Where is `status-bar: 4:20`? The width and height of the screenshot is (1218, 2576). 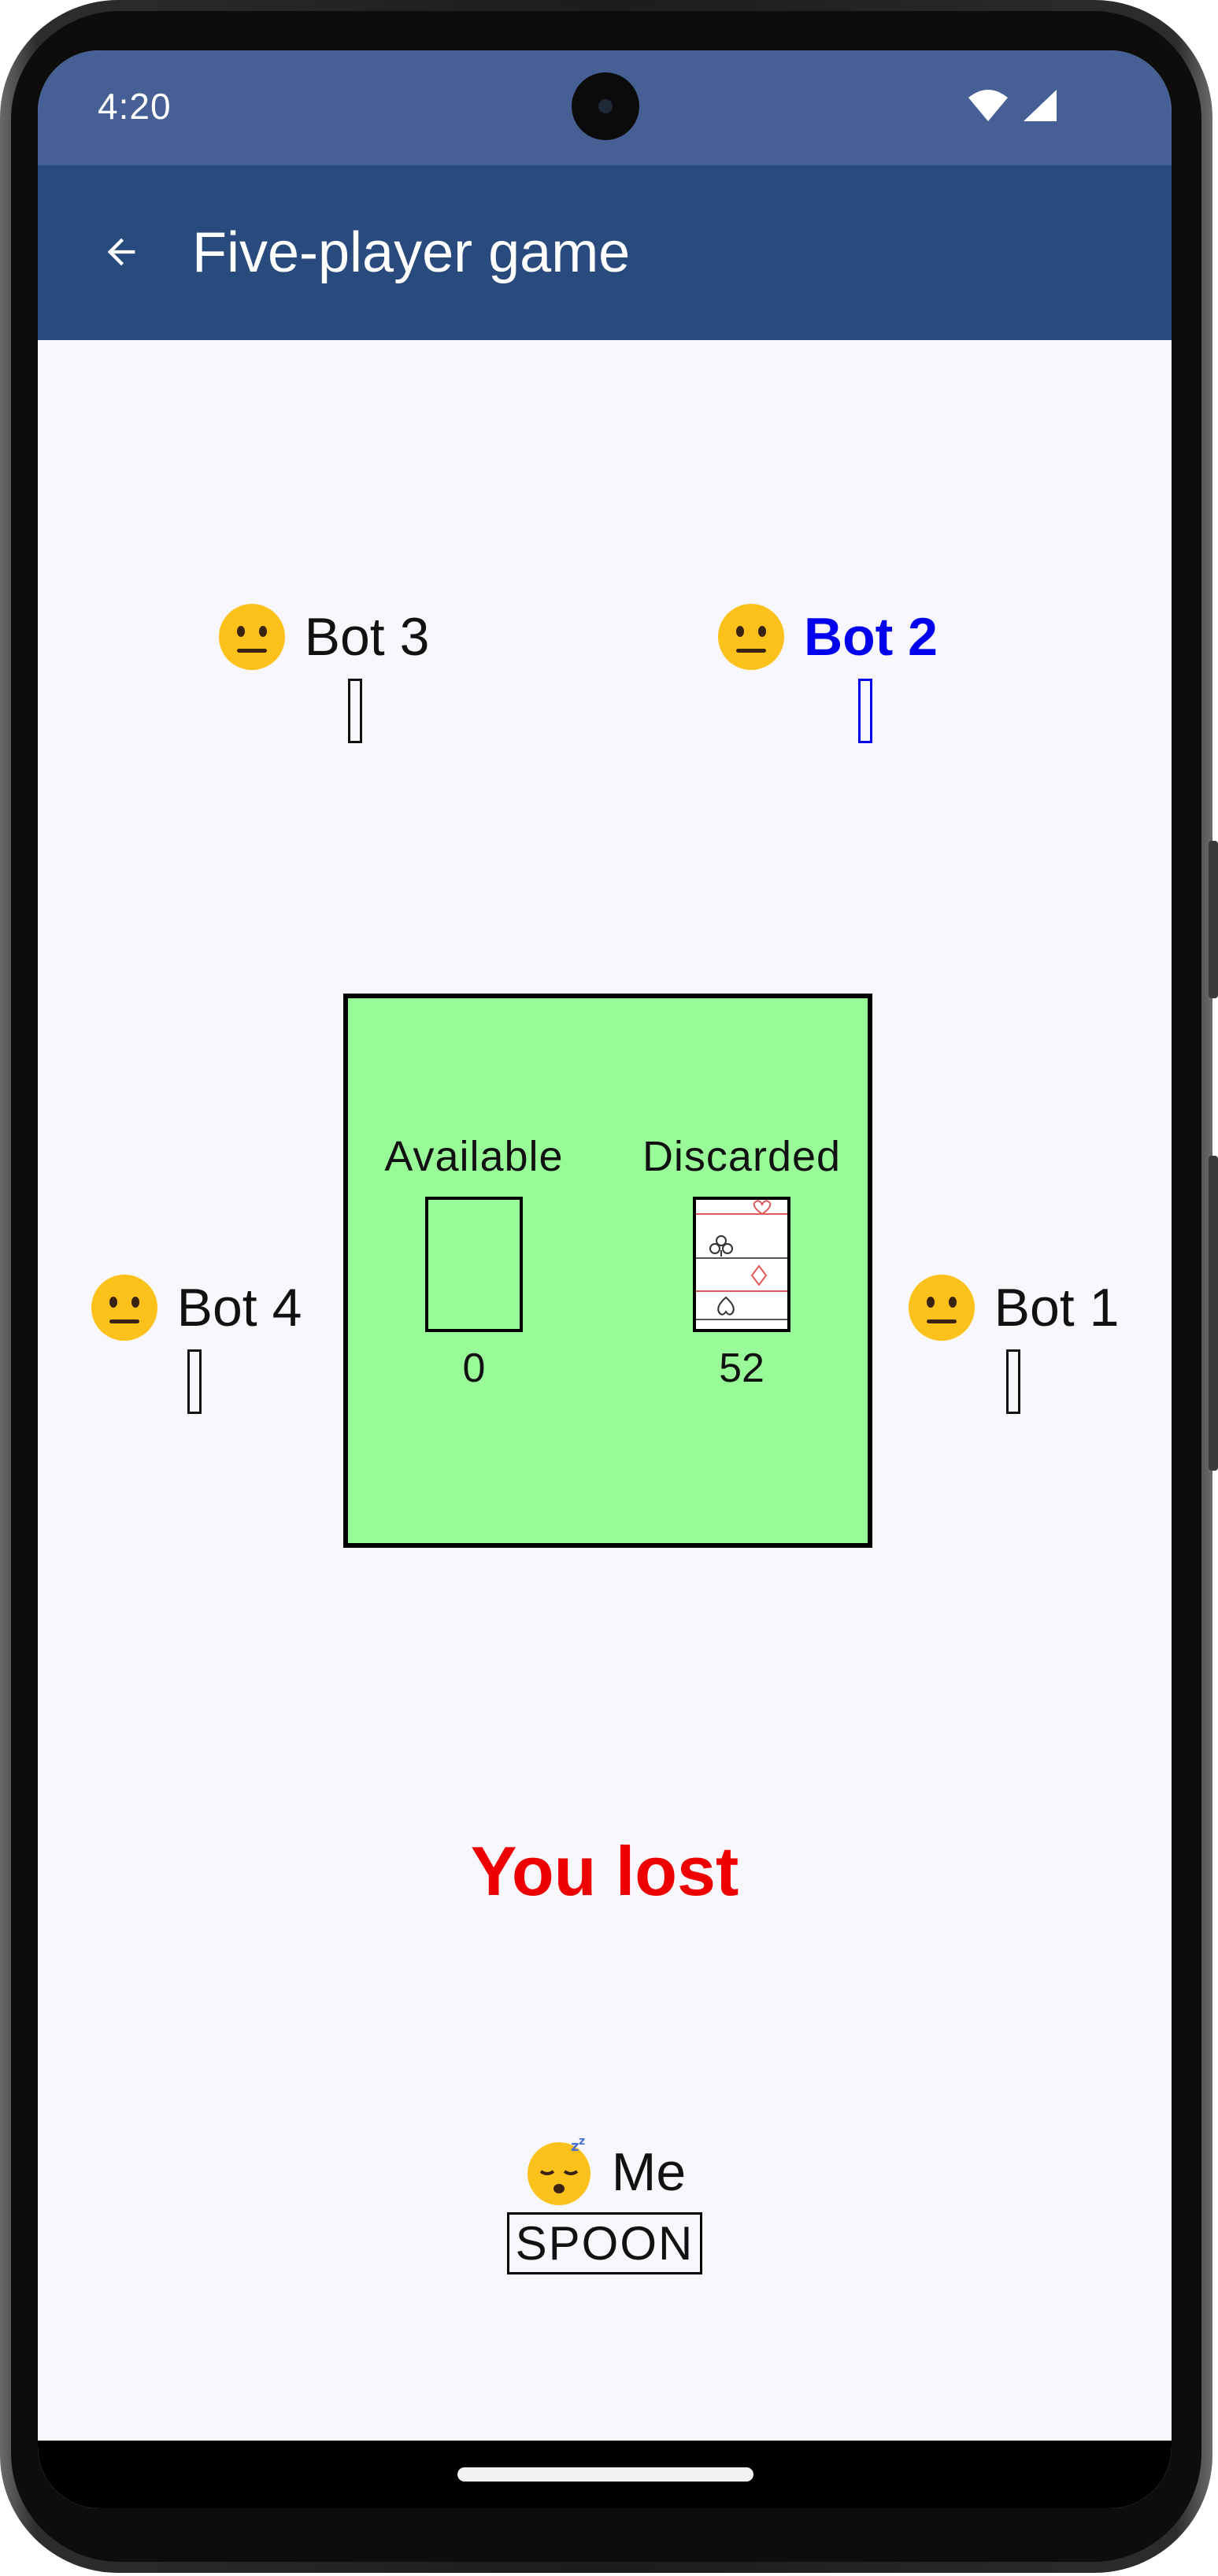 status-bar: 4:20 is located at coordinates (605, 107).